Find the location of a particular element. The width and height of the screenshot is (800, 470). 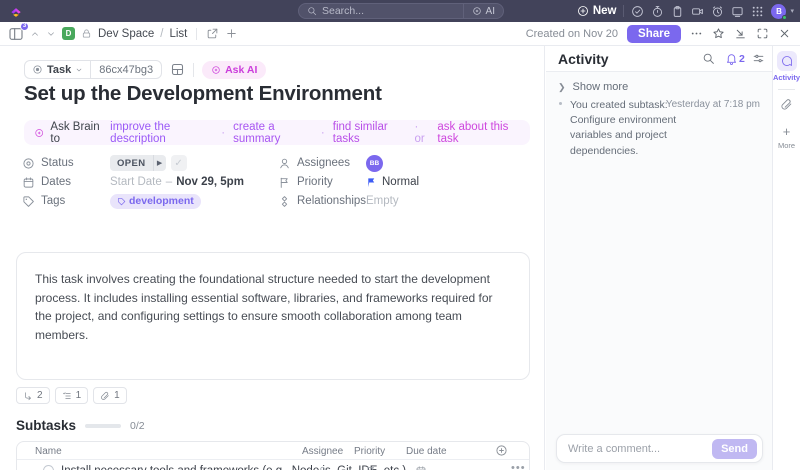

add-tab-icon: + is located at coordinates (787, 131).